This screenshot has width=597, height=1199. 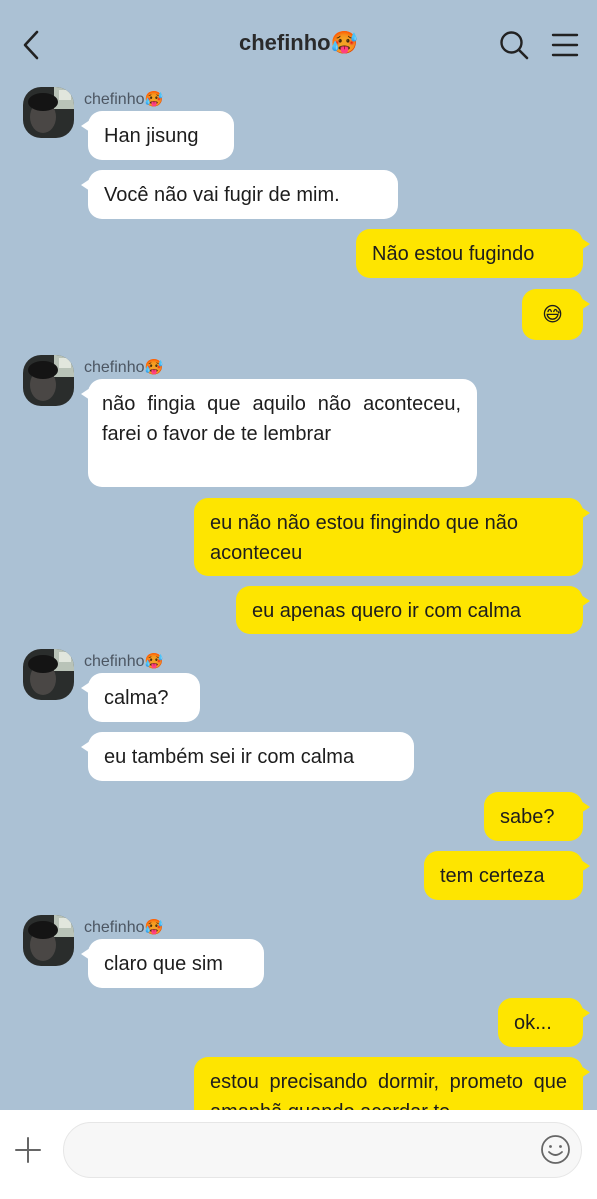 I want to click on message-text: Você não vai fugir de mim., so click(x=222, y=195).